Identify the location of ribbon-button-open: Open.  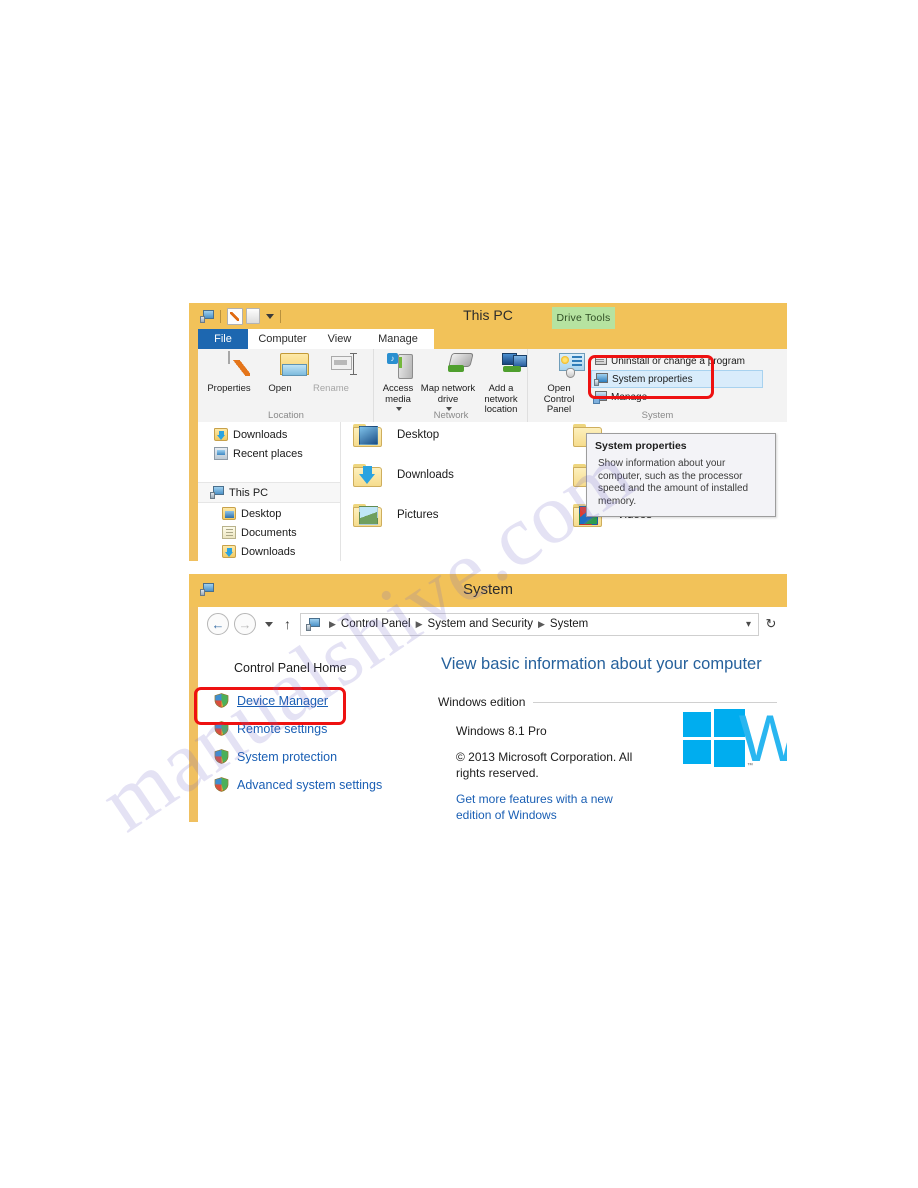
(283, 374).